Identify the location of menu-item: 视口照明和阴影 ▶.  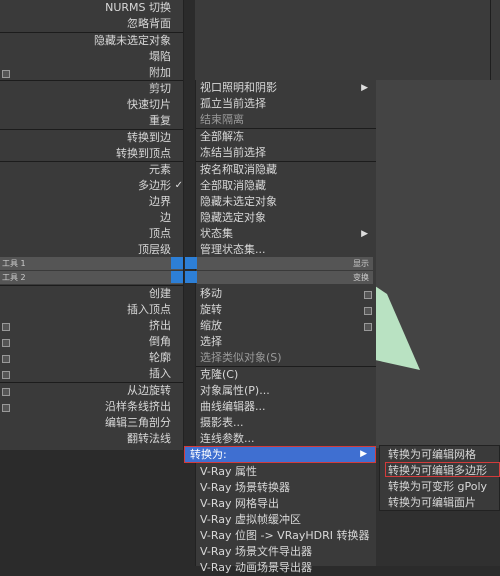
(286, 88).